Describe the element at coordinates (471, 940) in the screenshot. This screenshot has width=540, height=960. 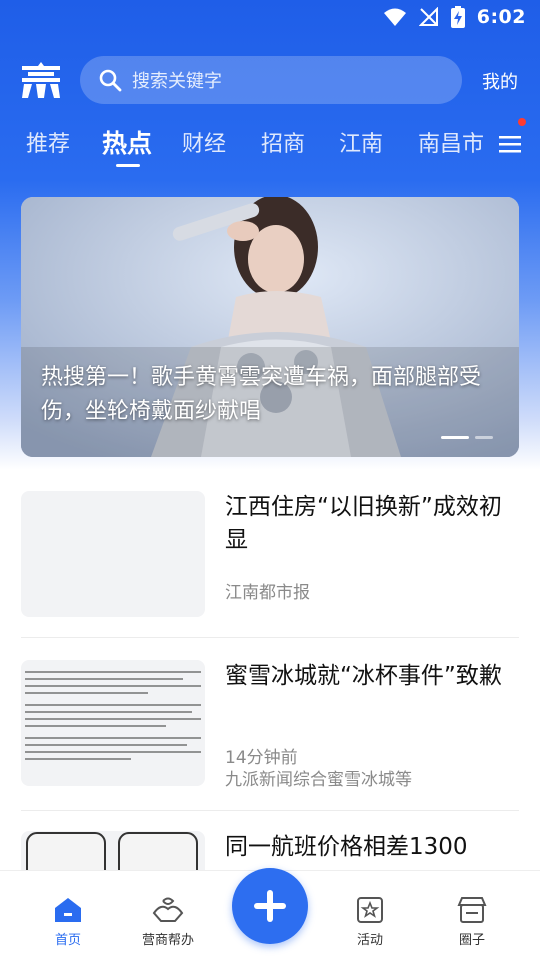
I see `nav-circle-label: 圈子` at that location.